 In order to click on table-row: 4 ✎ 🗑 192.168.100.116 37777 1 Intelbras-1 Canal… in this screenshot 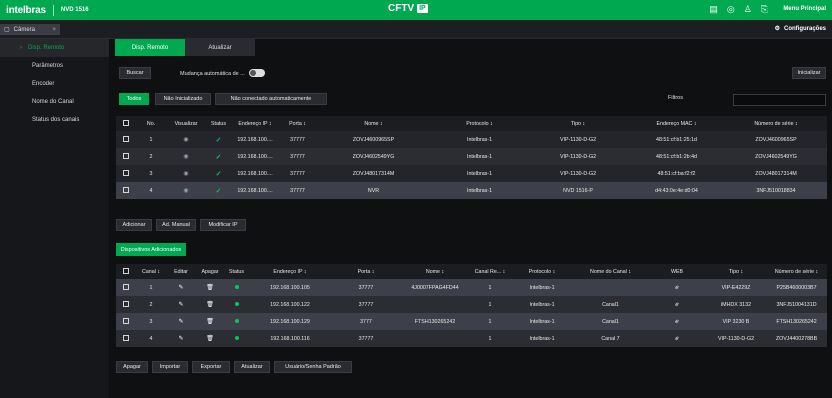, I will do `click(471, 338)`.